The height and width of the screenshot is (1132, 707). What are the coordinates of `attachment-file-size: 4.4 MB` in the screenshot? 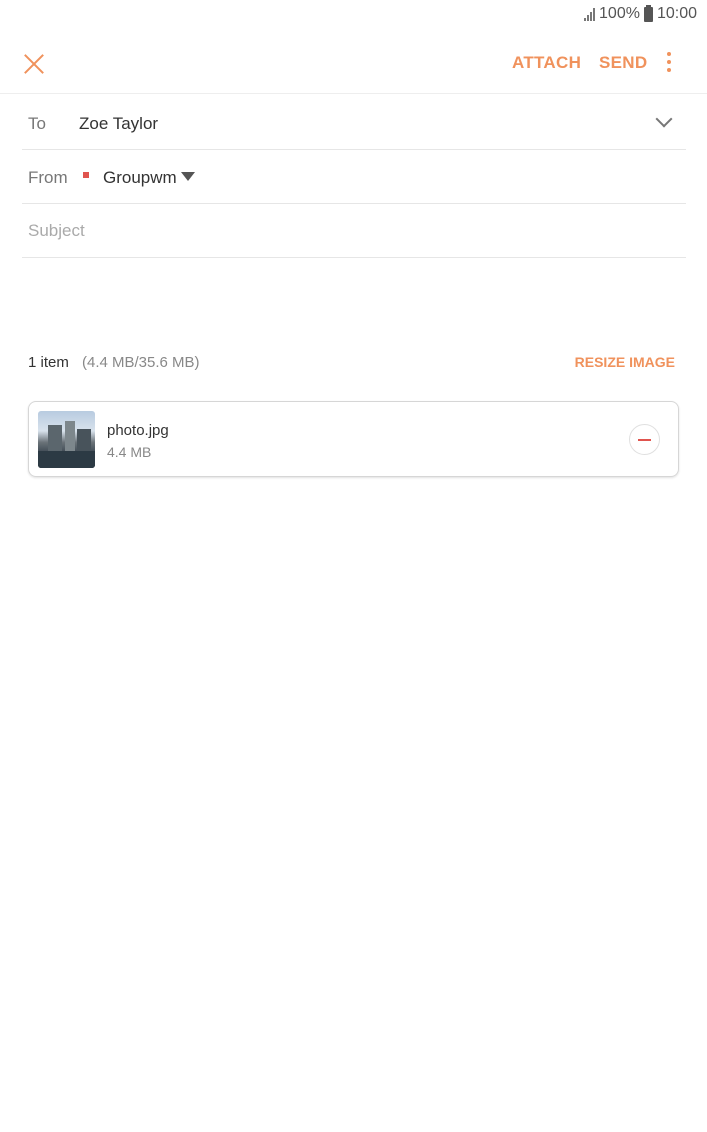 It's located at (129, 452).